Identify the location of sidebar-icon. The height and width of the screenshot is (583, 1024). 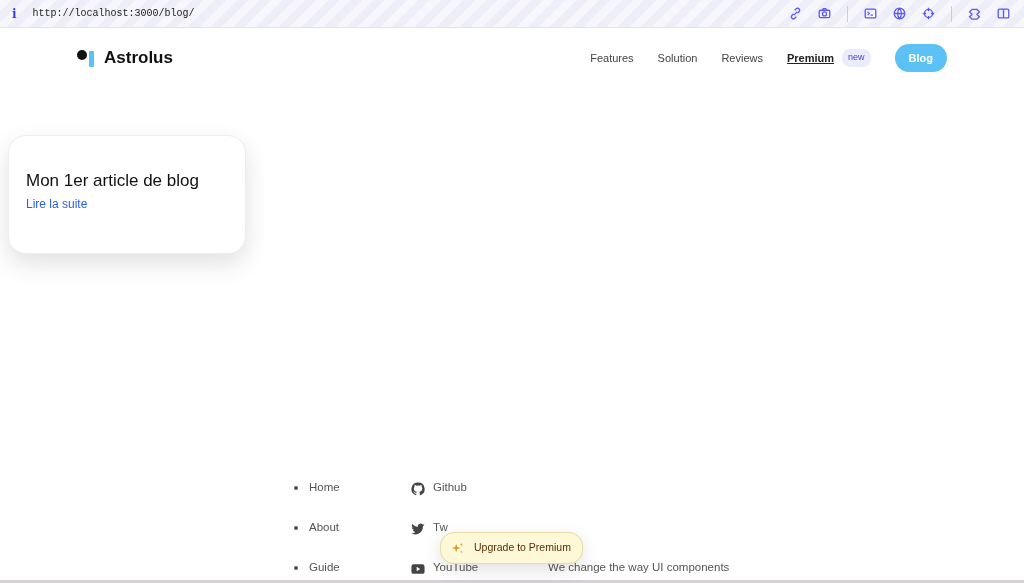
(1003, 13).